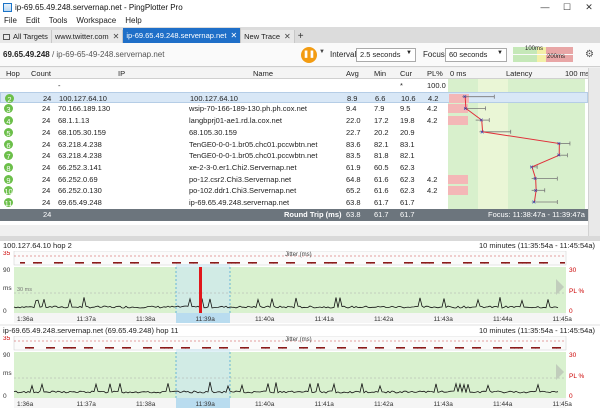 The height and width of the screenshot is (410, 600). Describe the element at coordinates (381, 156) in the screenshot. I see `cell-min: 81.8` at that location.